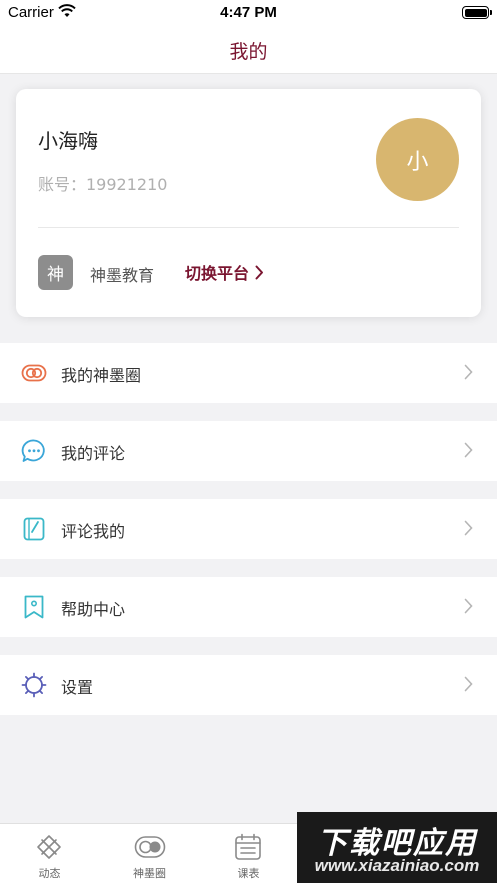 This screenshot has width=497, height=883. I want to click on org-logo: 神, so click(55, 272).